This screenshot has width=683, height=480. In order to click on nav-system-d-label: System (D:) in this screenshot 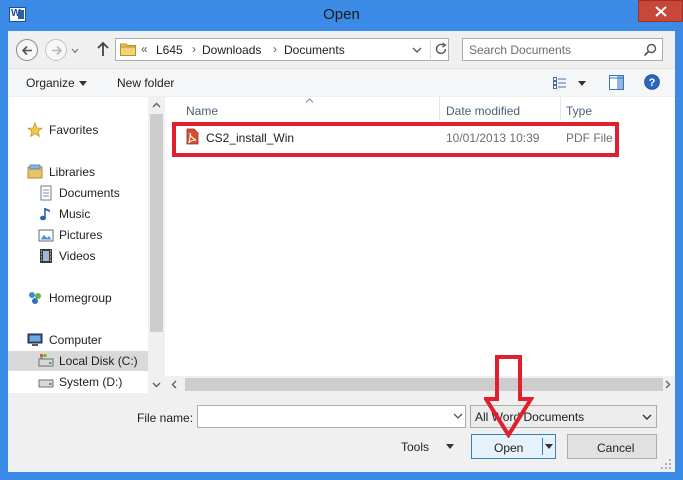, I will do `click(91, 382)`.